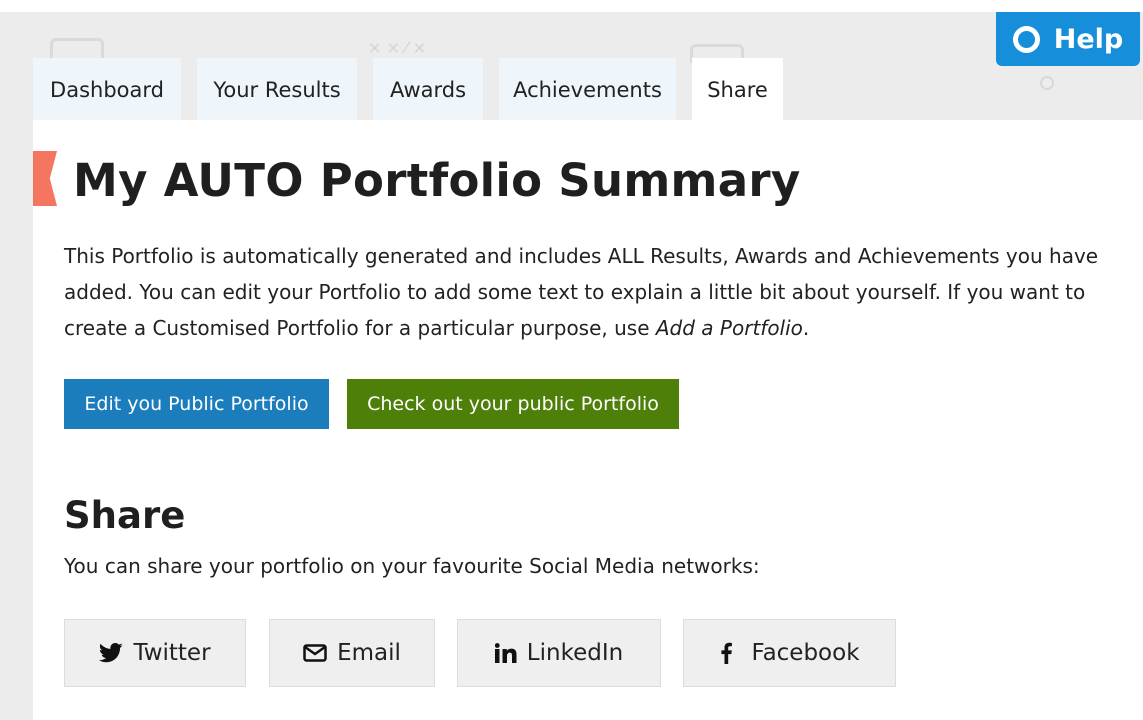 The image size is (1143, 720). I want to click on tab-share: Share, so click(737, 90).